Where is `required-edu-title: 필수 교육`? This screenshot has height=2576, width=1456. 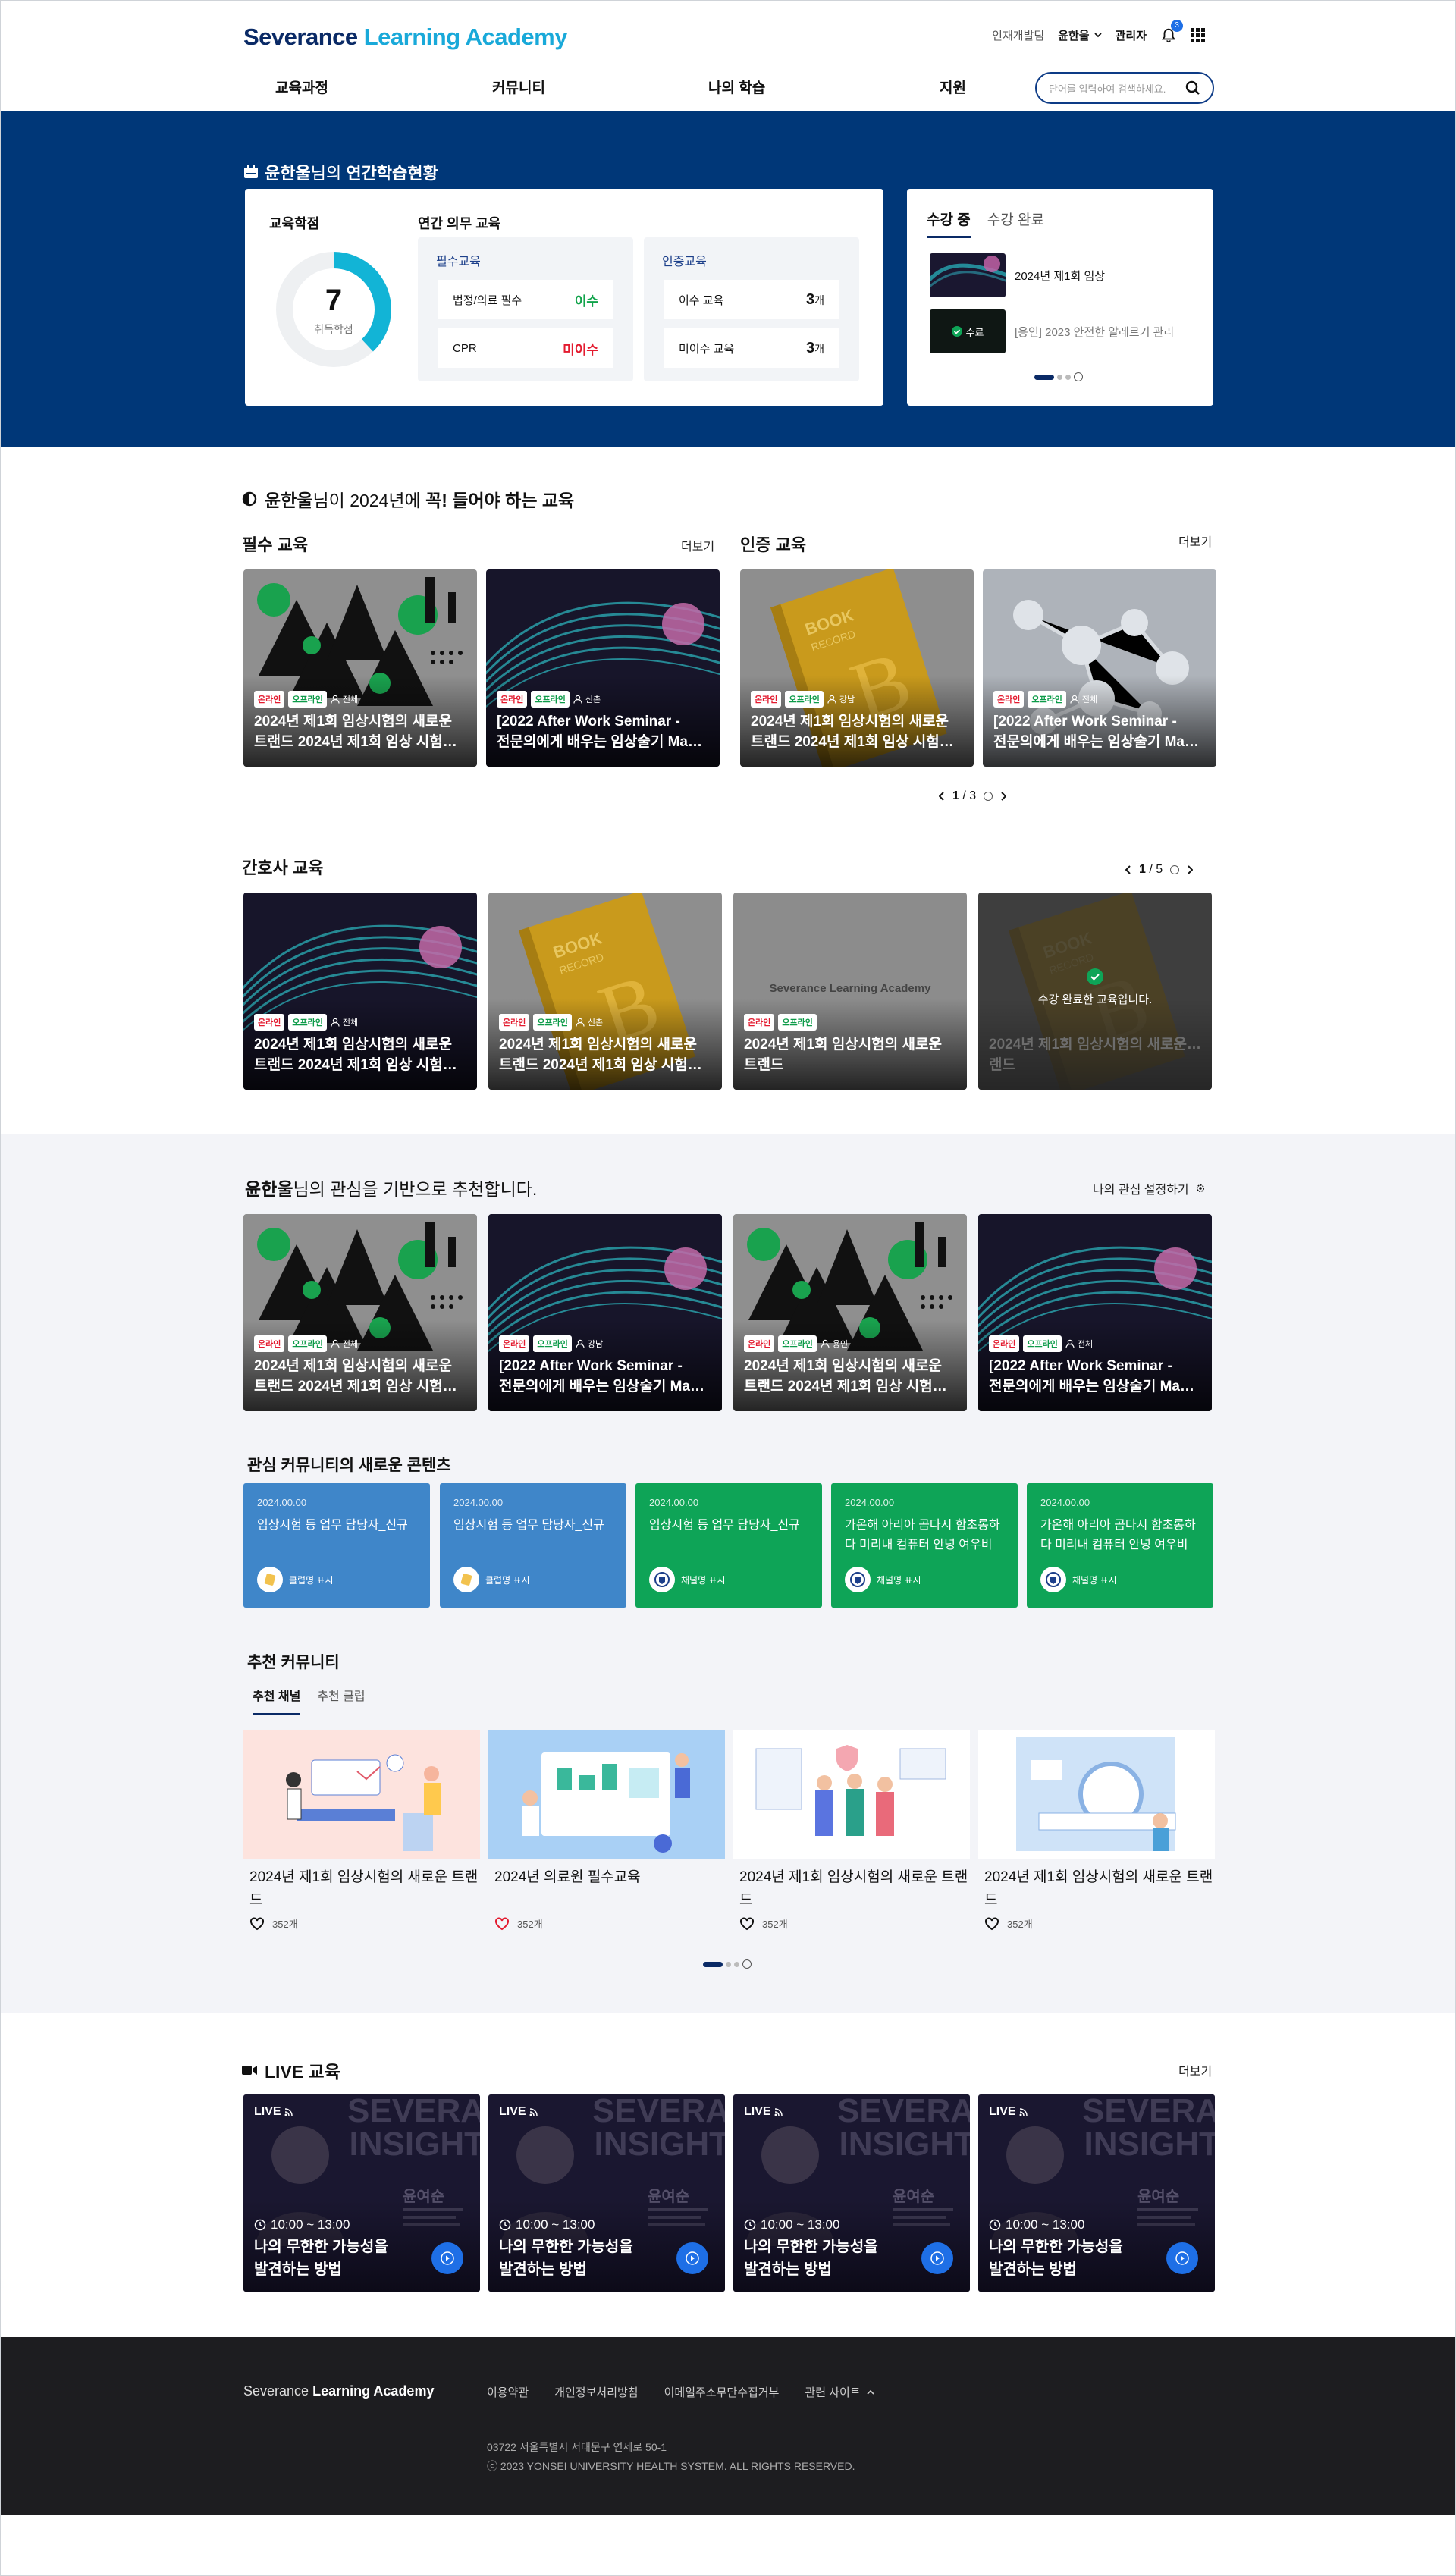
required-edu-title: 필수 교육 is located at coordinates (275, 544).